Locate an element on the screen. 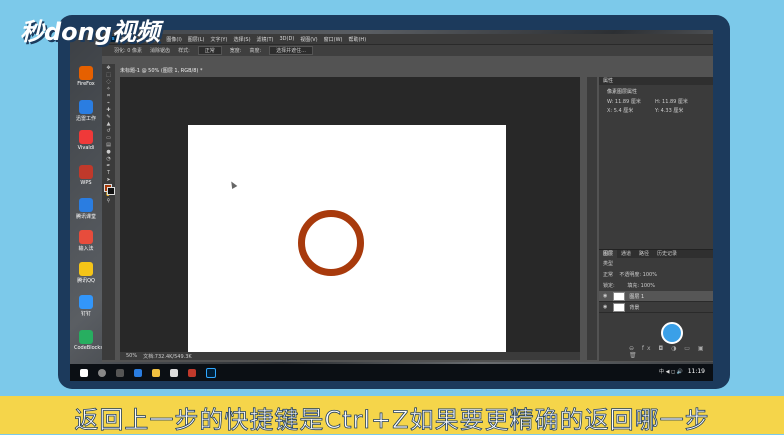 This screenshot has height=435, width=784. tab-history: 历史记录 is located at coordinates (667, 254).